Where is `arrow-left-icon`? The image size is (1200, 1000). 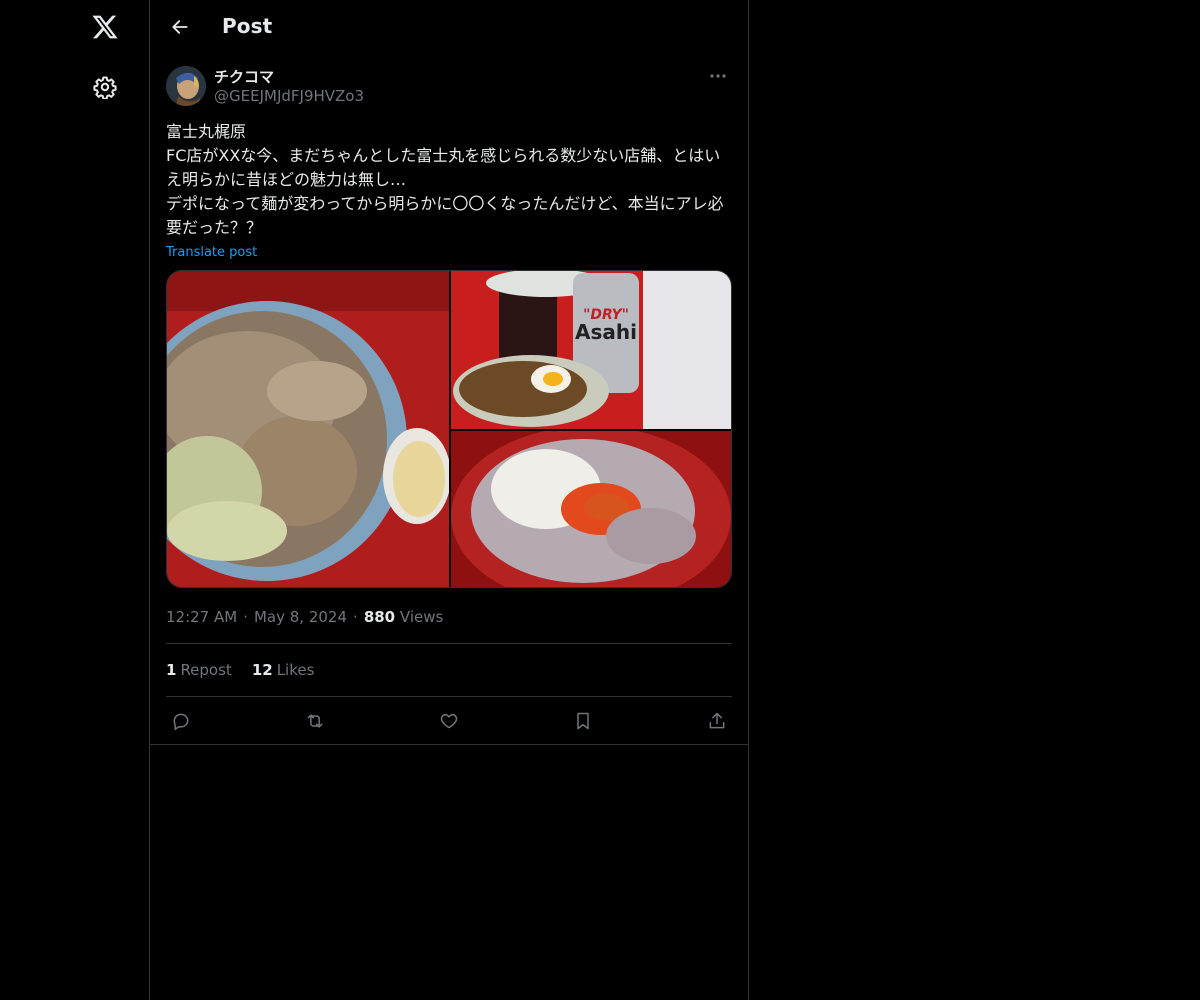 arrow-left-icon is located at coordinates (180, 27).